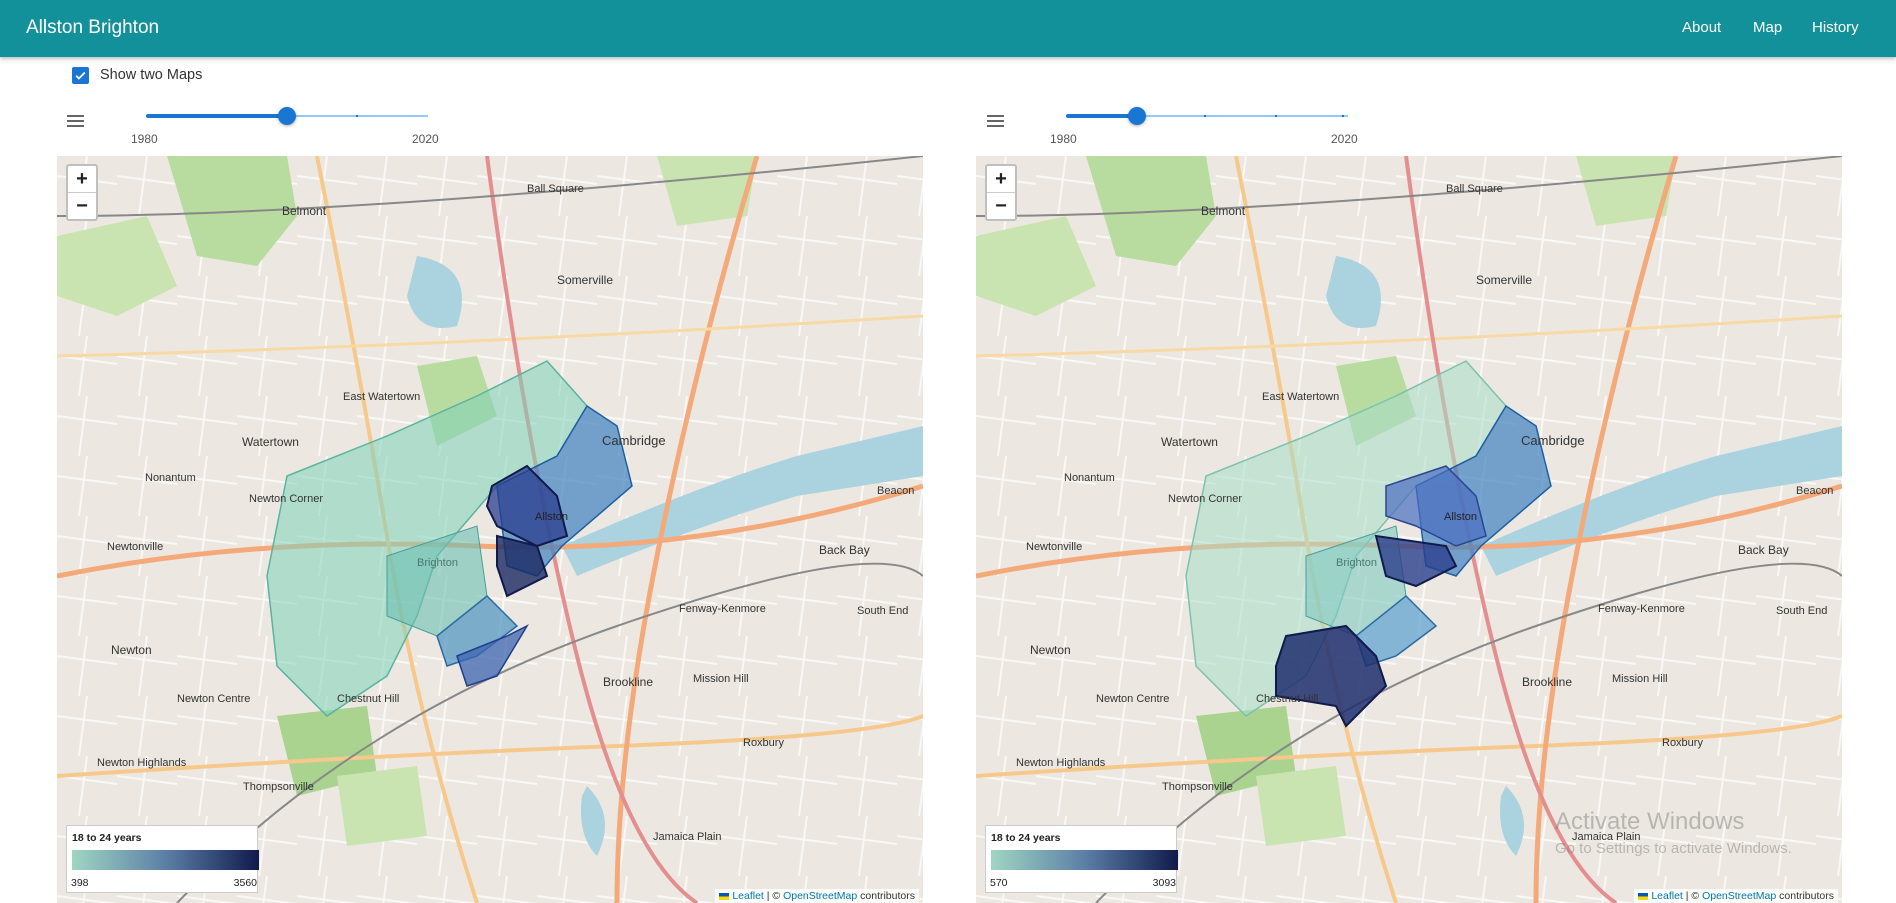 This screenshot has width=1896, height=903. What do you see at coordinates (948, 28) in the screenshot?
I see `app-bar: Allston Brighton About Map History` at bounding box center [948, 28].